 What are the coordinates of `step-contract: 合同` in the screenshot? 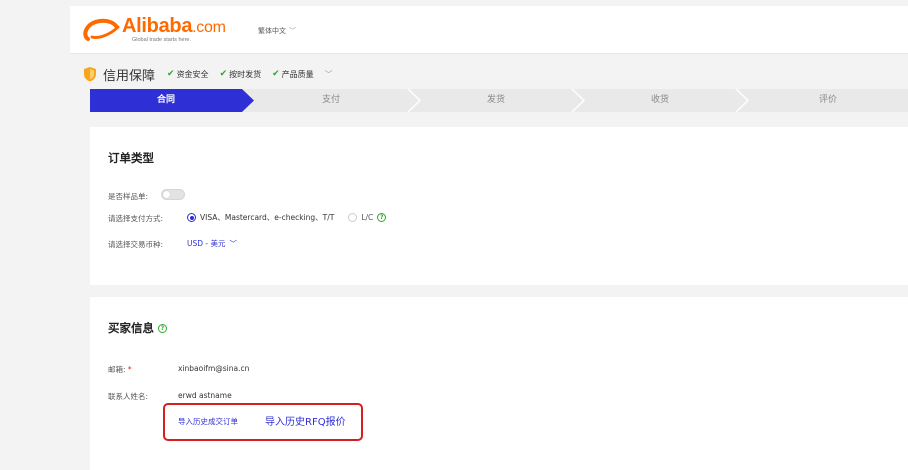 It's located at (166, 100).